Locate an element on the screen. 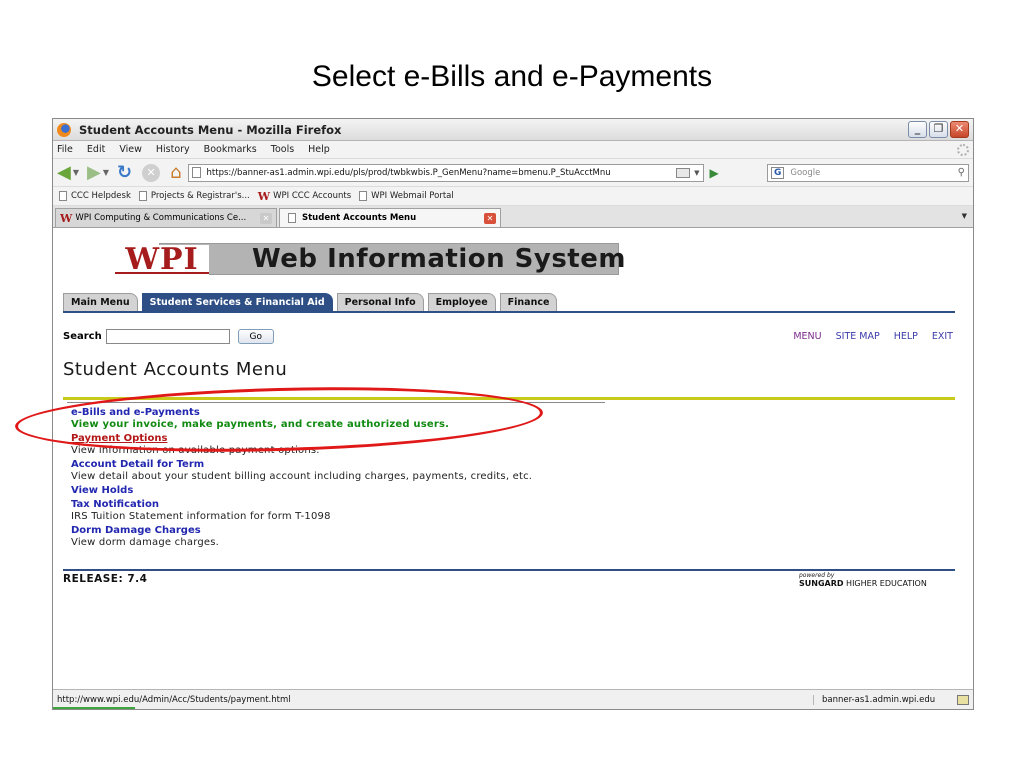 This screenshot has width=1024, height=768. menu-tools: Tools is located at coordinates (282, 149).